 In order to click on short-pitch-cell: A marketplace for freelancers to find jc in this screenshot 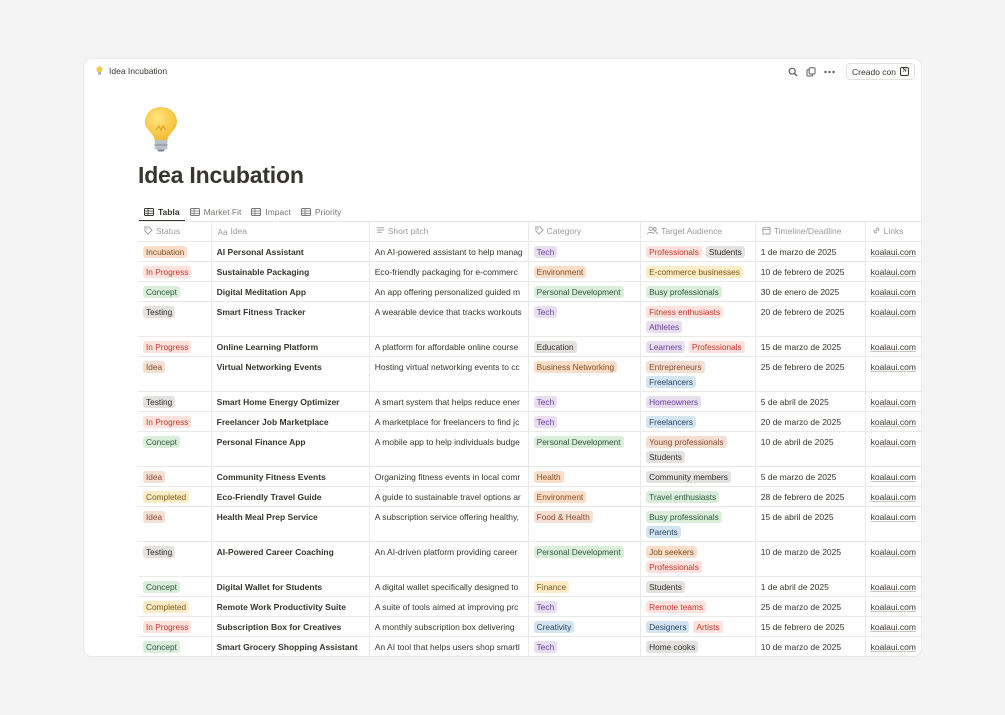, I will do `click(449, 421)`.